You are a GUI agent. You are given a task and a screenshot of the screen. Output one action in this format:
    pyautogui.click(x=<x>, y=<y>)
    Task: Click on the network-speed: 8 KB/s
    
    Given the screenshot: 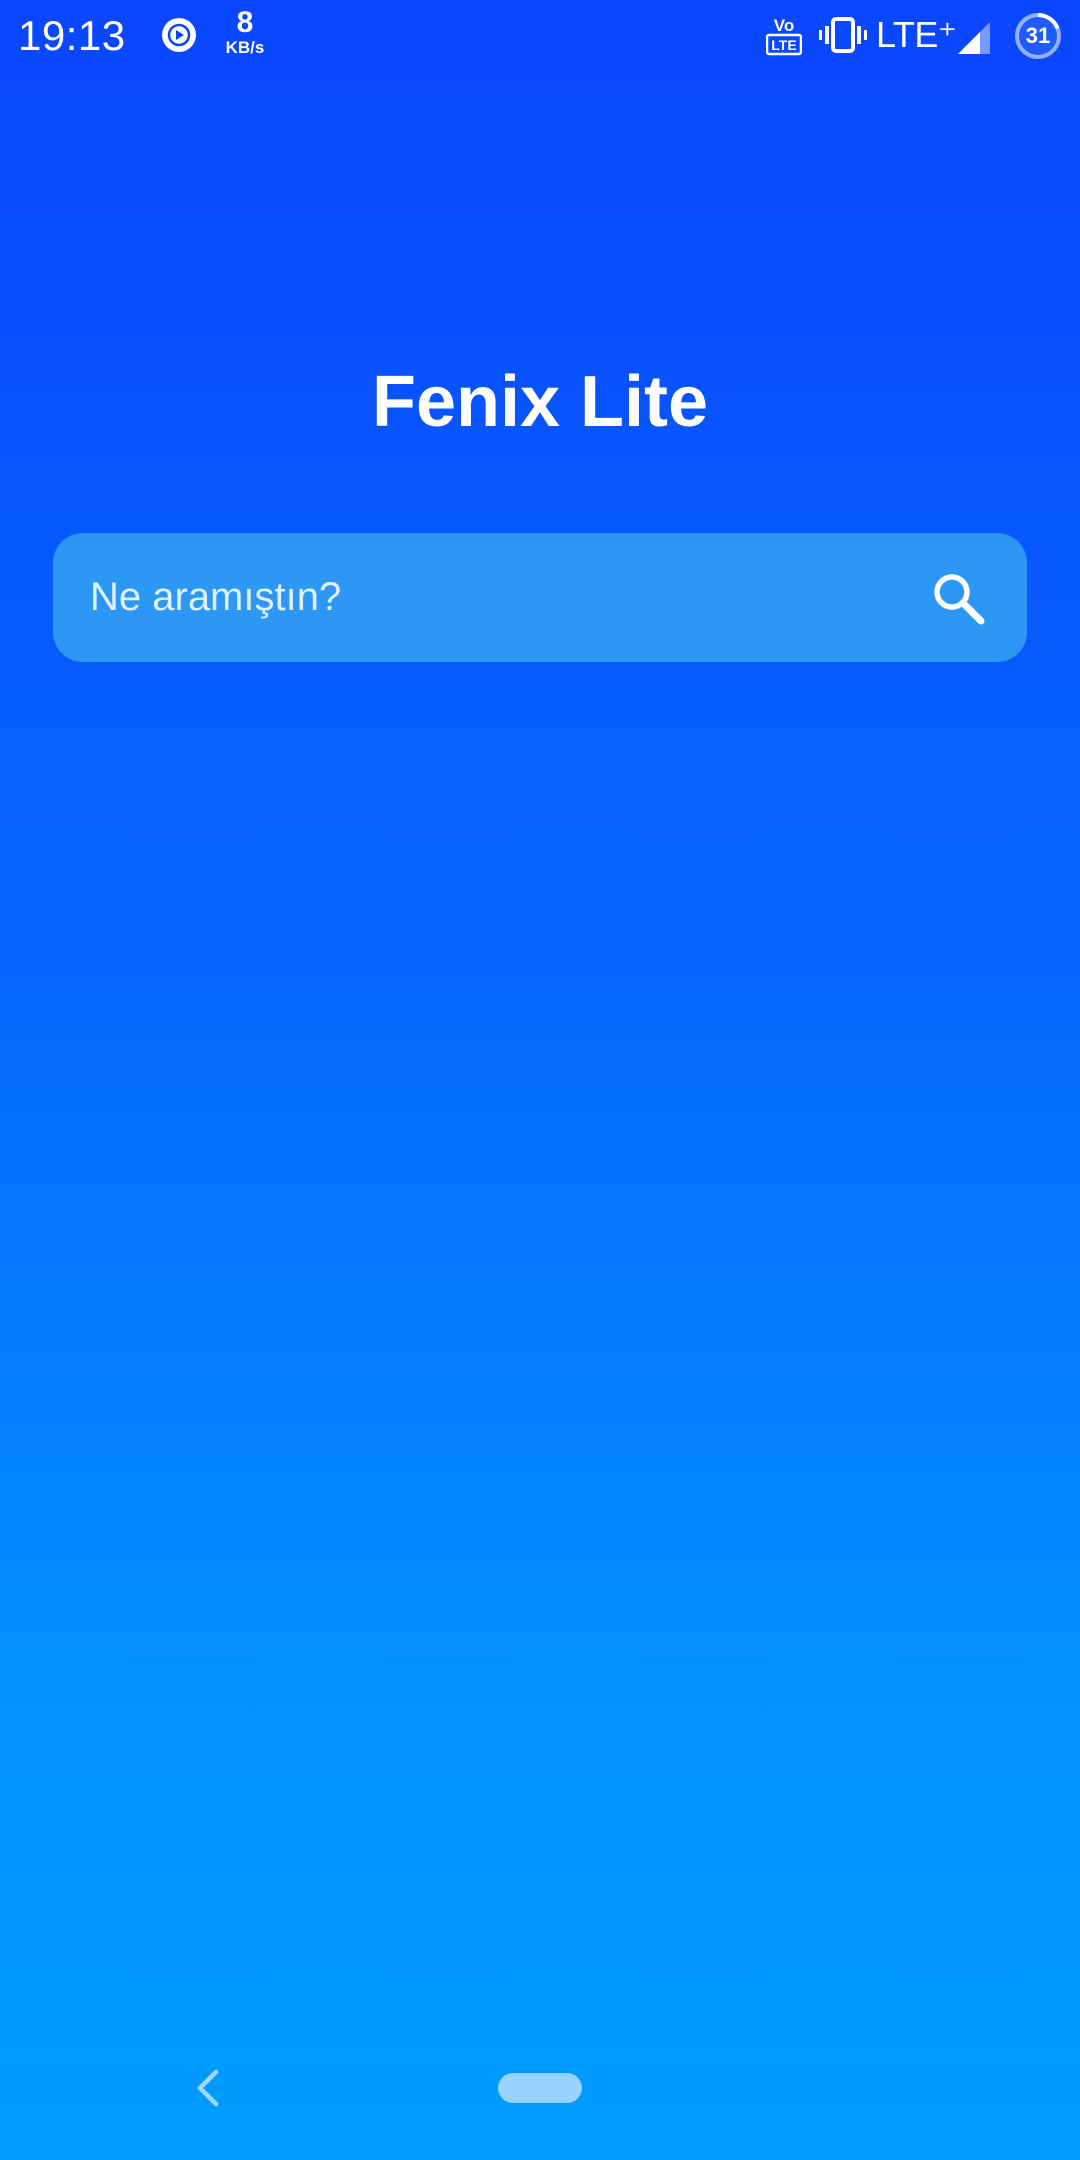 What is the action you would take?
    pyautogui.click(x=245, y=31)
    